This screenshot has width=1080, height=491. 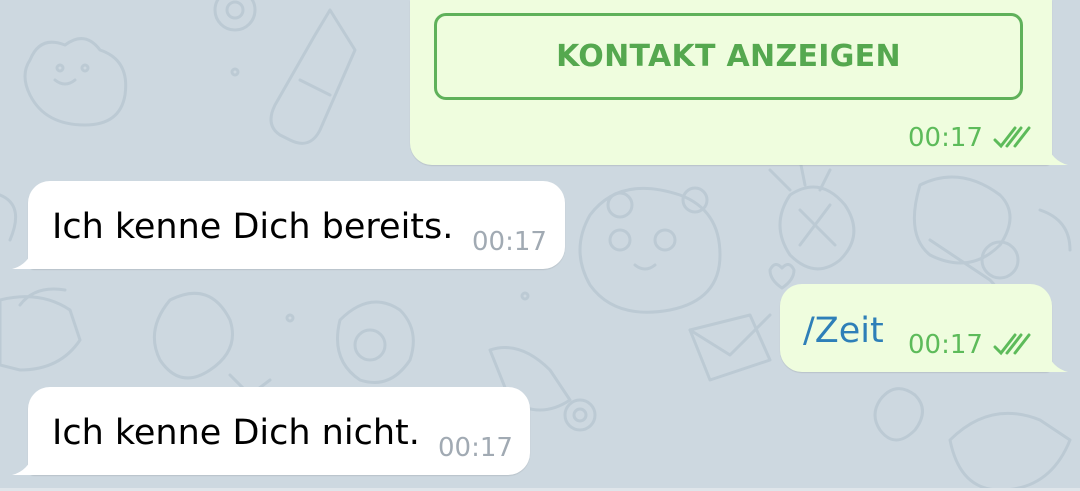 What do you see at coordinates (236, 433) in the screenshot?
I see `message-text: Ich kenne Dich nicht.` at bounding box center [236, 433].